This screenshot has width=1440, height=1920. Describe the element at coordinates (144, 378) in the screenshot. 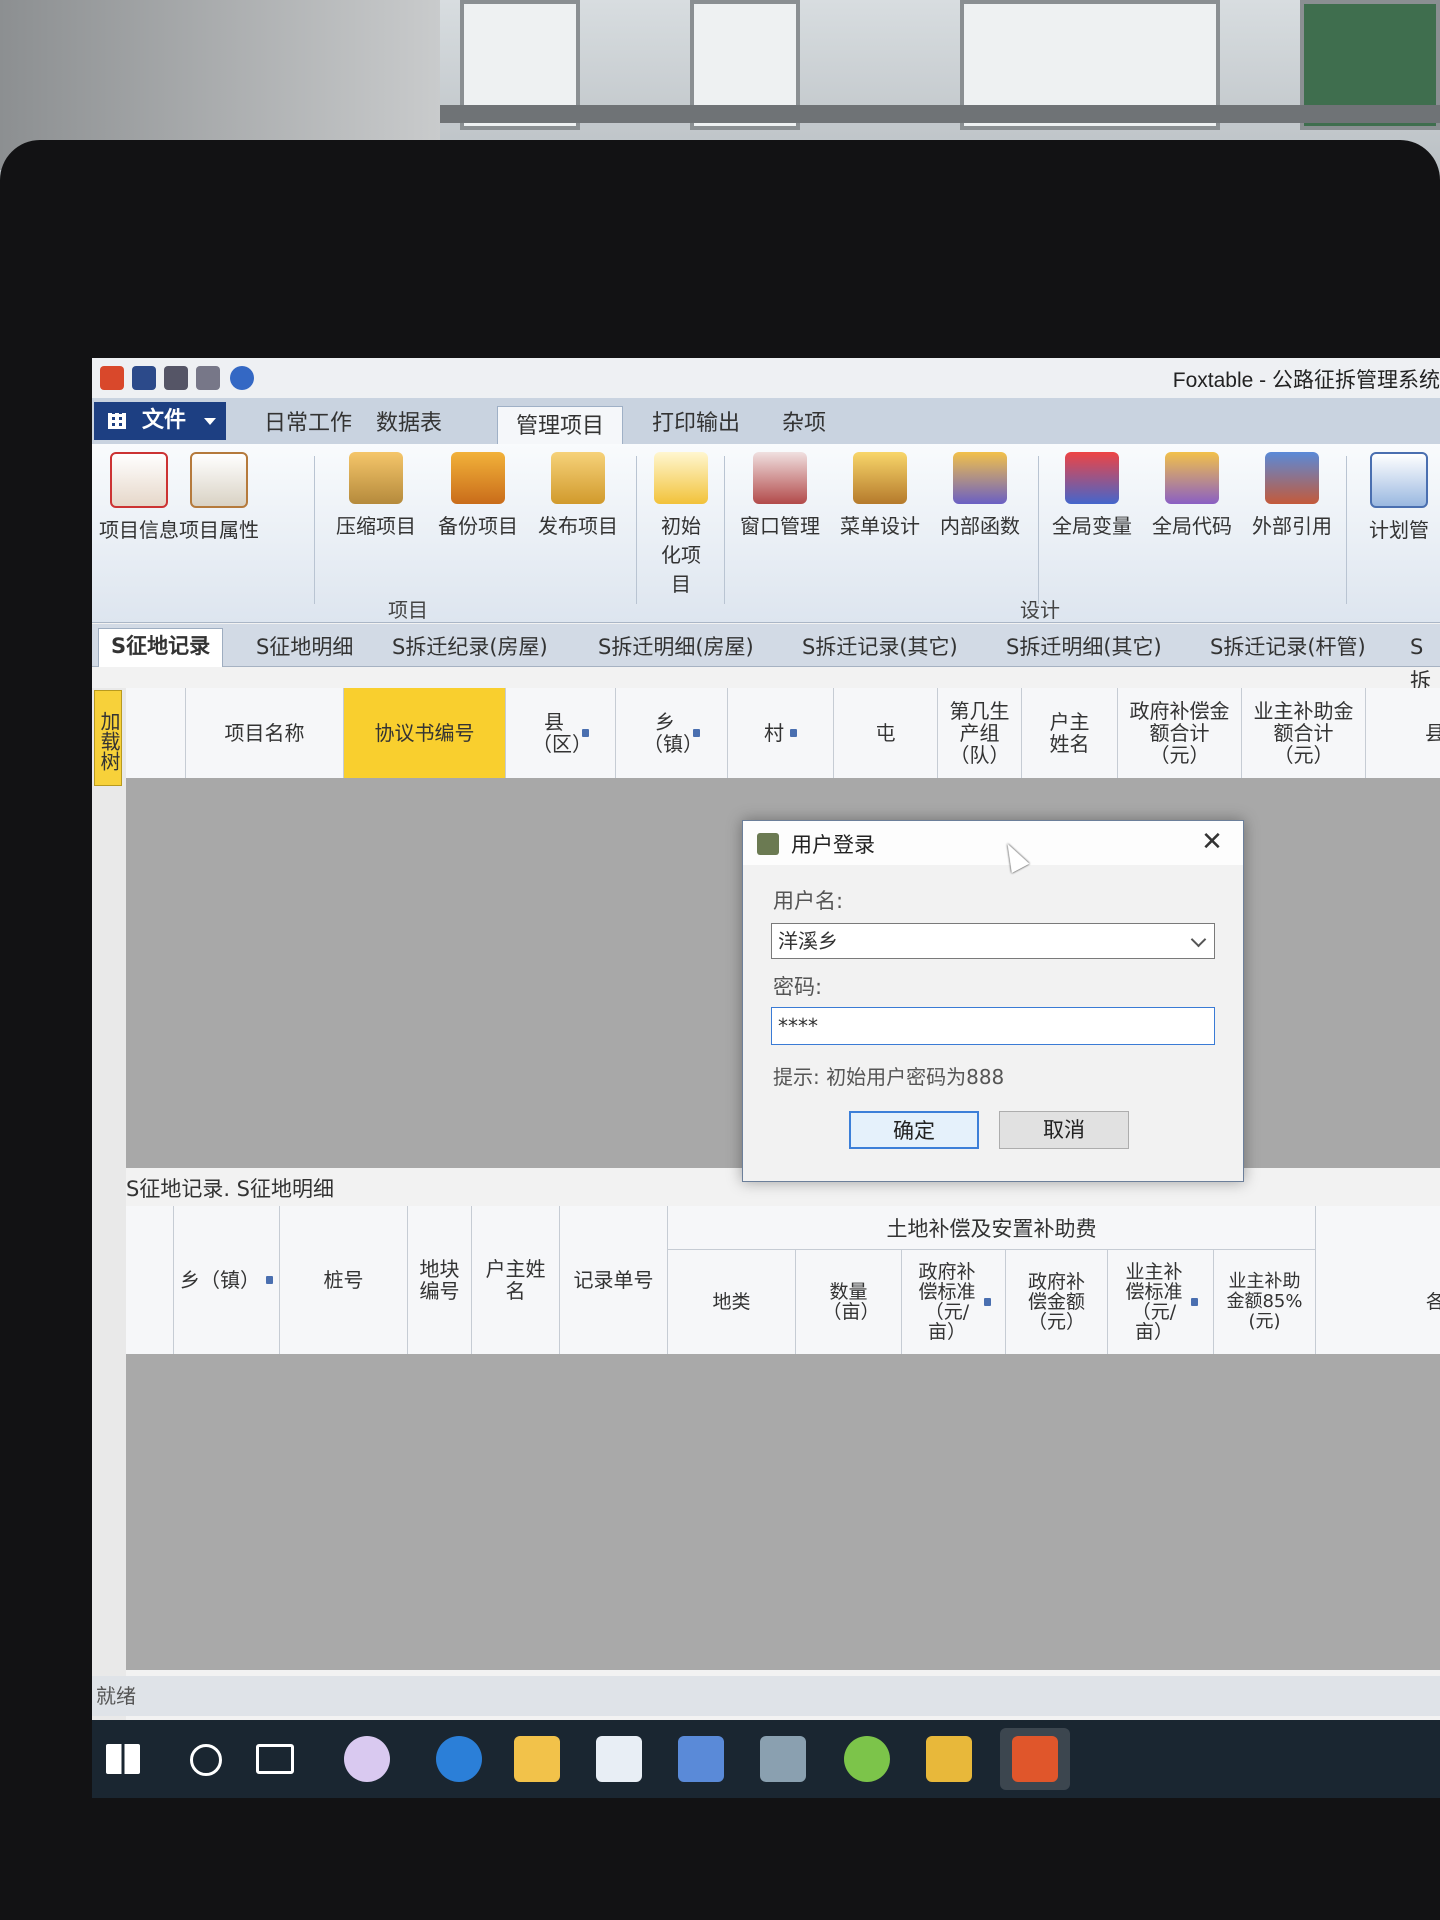

I see `save-icon` at that location.